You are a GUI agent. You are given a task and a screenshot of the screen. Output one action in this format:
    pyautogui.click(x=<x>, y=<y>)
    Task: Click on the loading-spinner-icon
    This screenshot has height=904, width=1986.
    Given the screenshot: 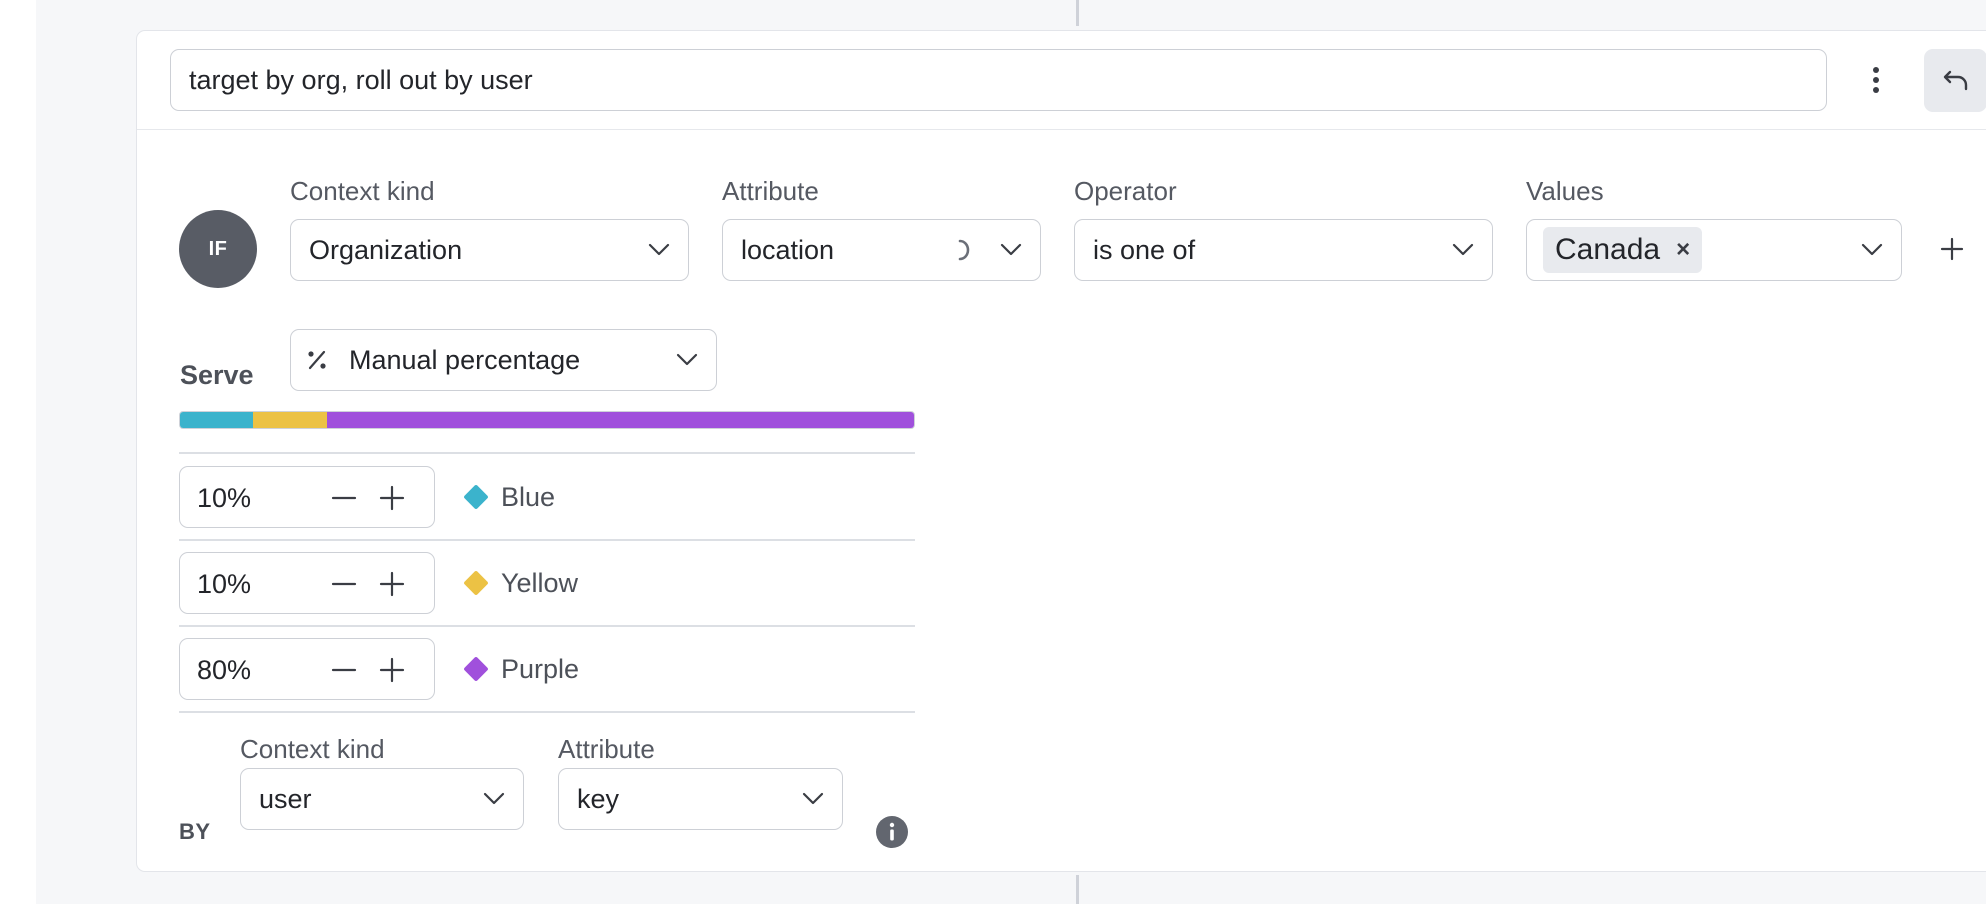 What is the action you would take?
    pyautogui.click(x=964, y=250)
    